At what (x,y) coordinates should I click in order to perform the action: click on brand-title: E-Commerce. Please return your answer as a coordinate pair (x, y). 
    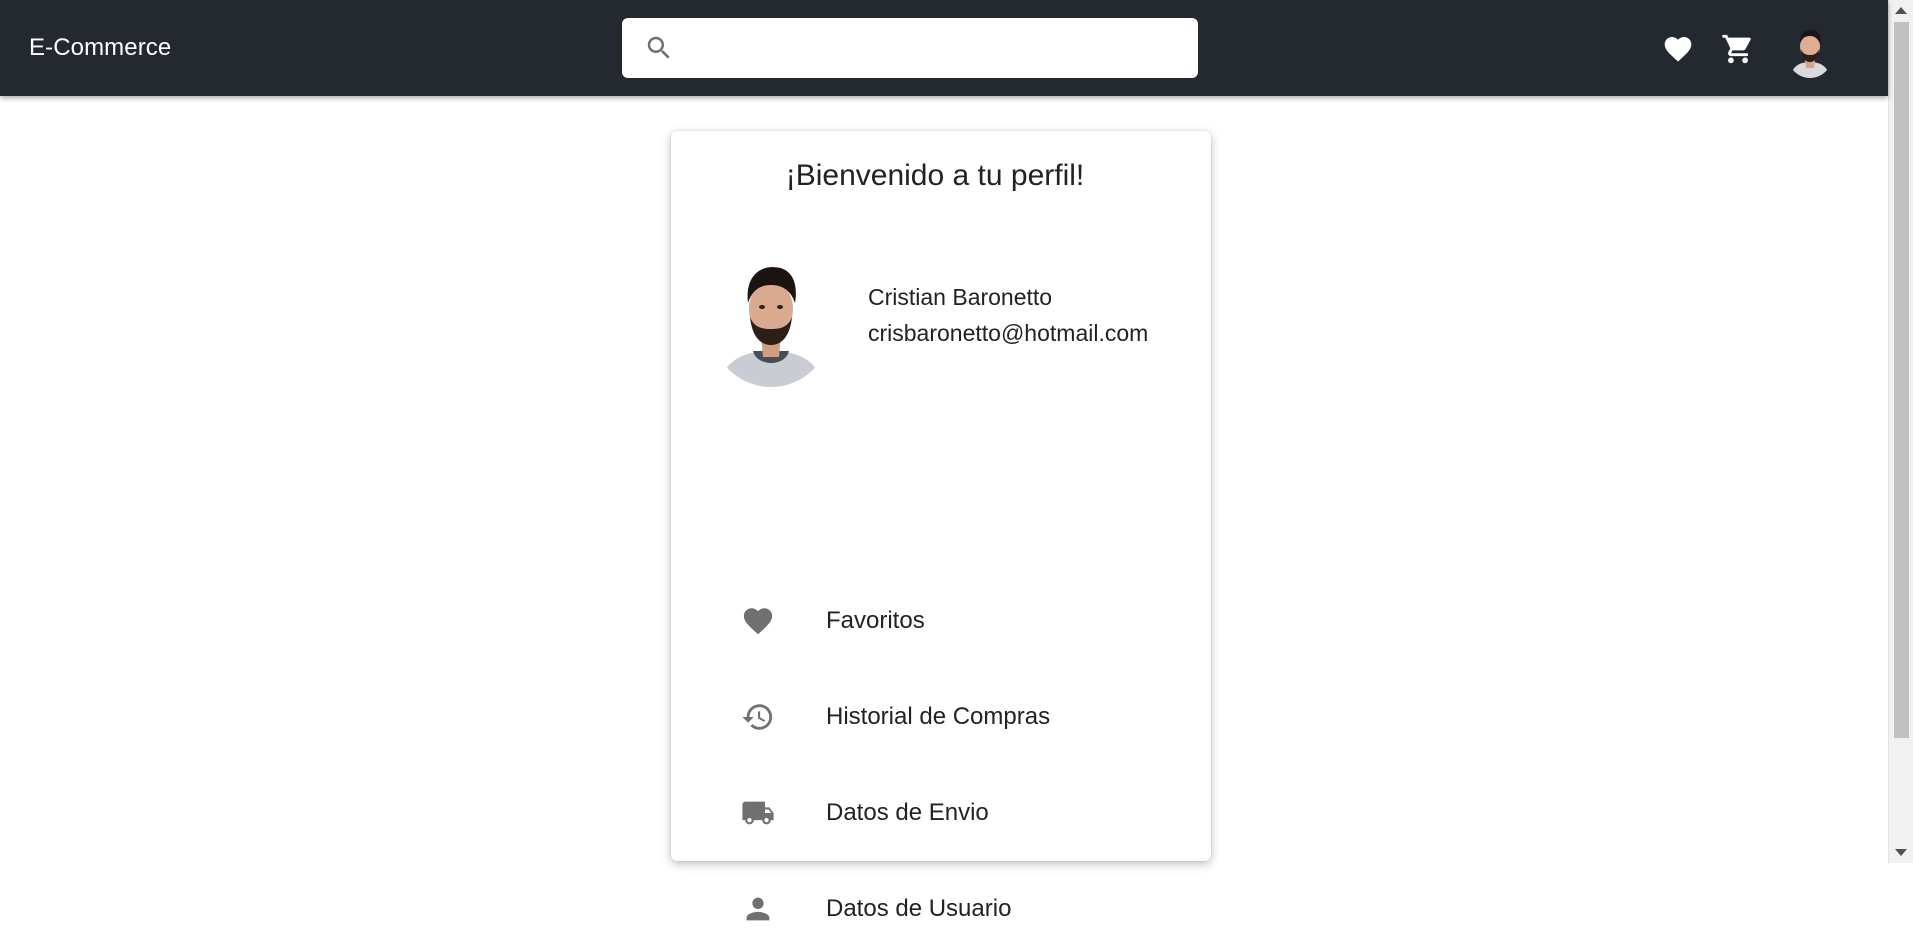
    Looking at the image, I should click on (100, 48).